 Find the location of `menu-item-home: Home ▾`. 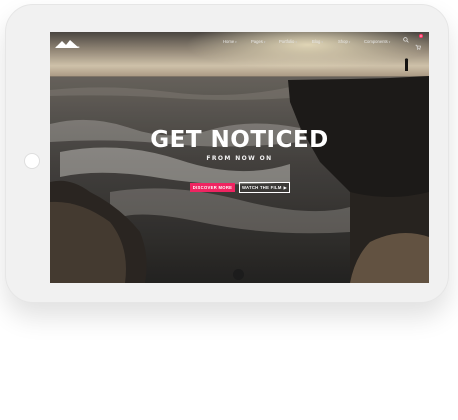

menu-item-home: Home ▾ is located at coordinates (237, 41).